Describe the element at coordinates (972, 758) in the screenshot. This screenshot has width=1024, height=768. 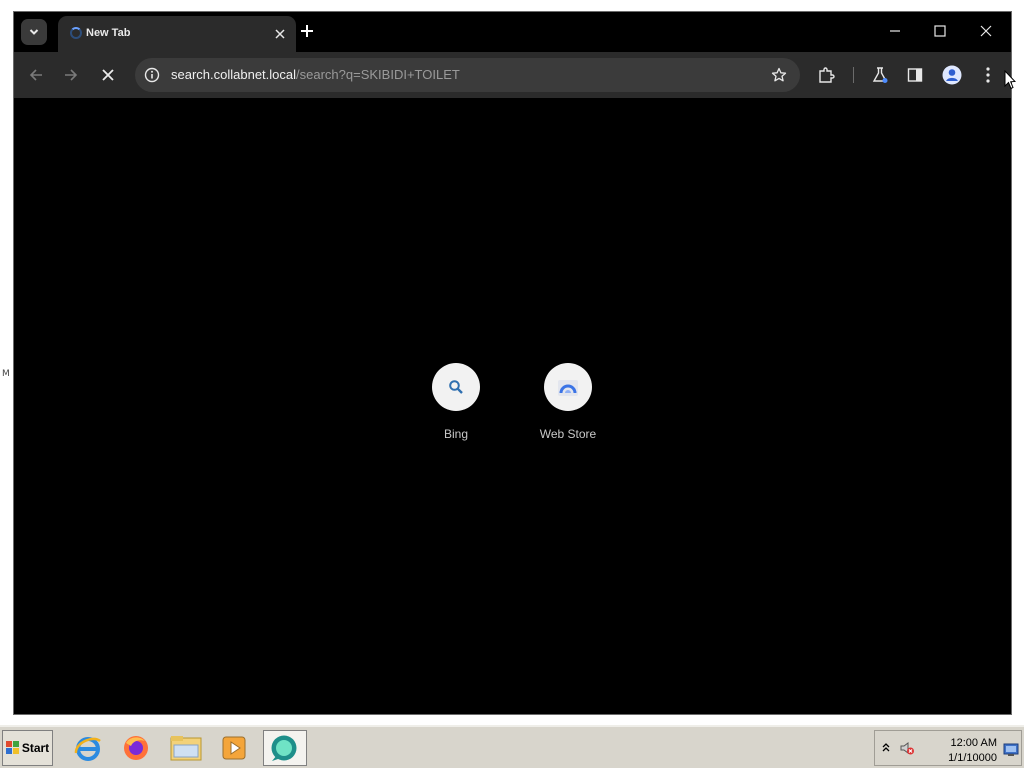
I see `clock-date: 1/1/10000` at that location.